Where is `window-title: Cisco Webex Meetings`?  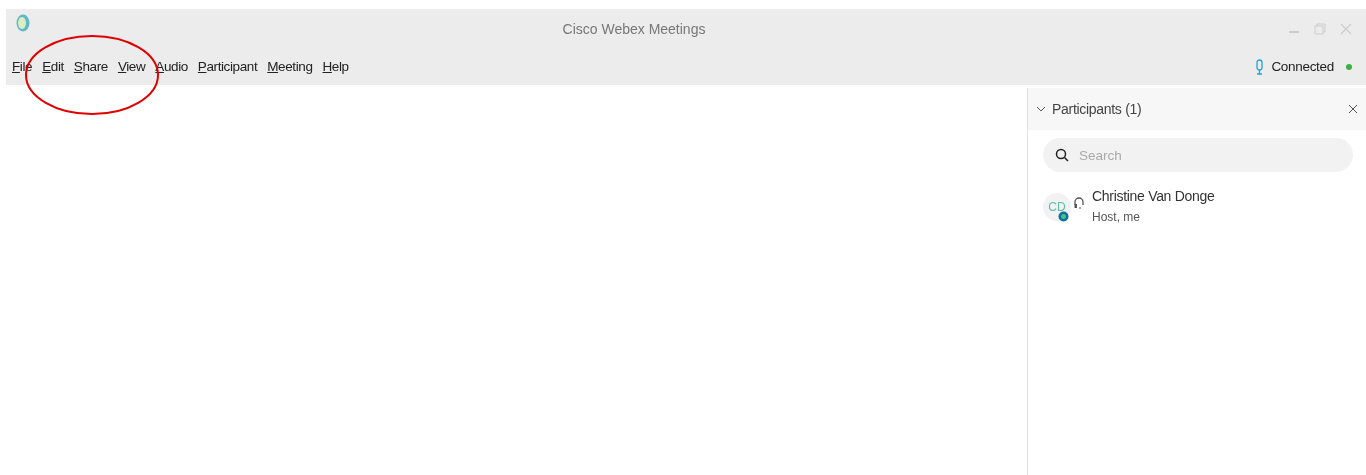
window-title: Cisco Webex Meetings is located at coordinates (634, 28).